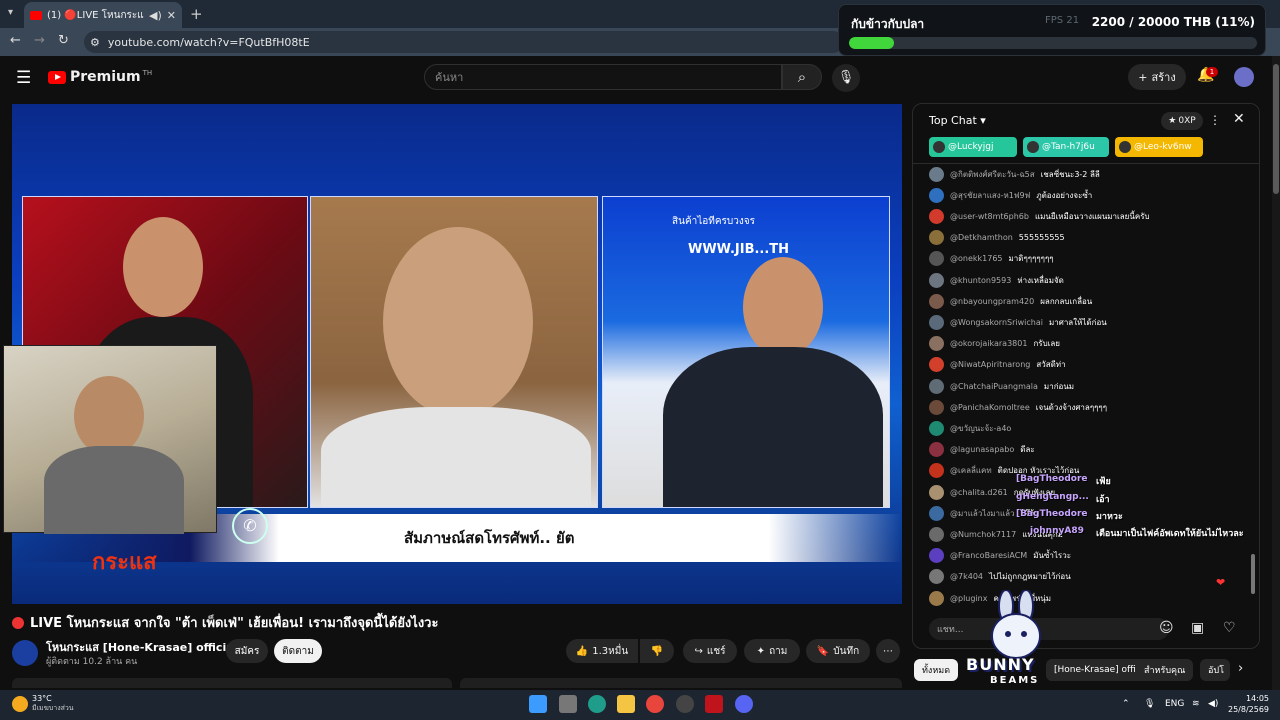  I want to click on chat-message: @nbayoungpram420 ผลกกลบเกลื่อน, so click(1010, 301).